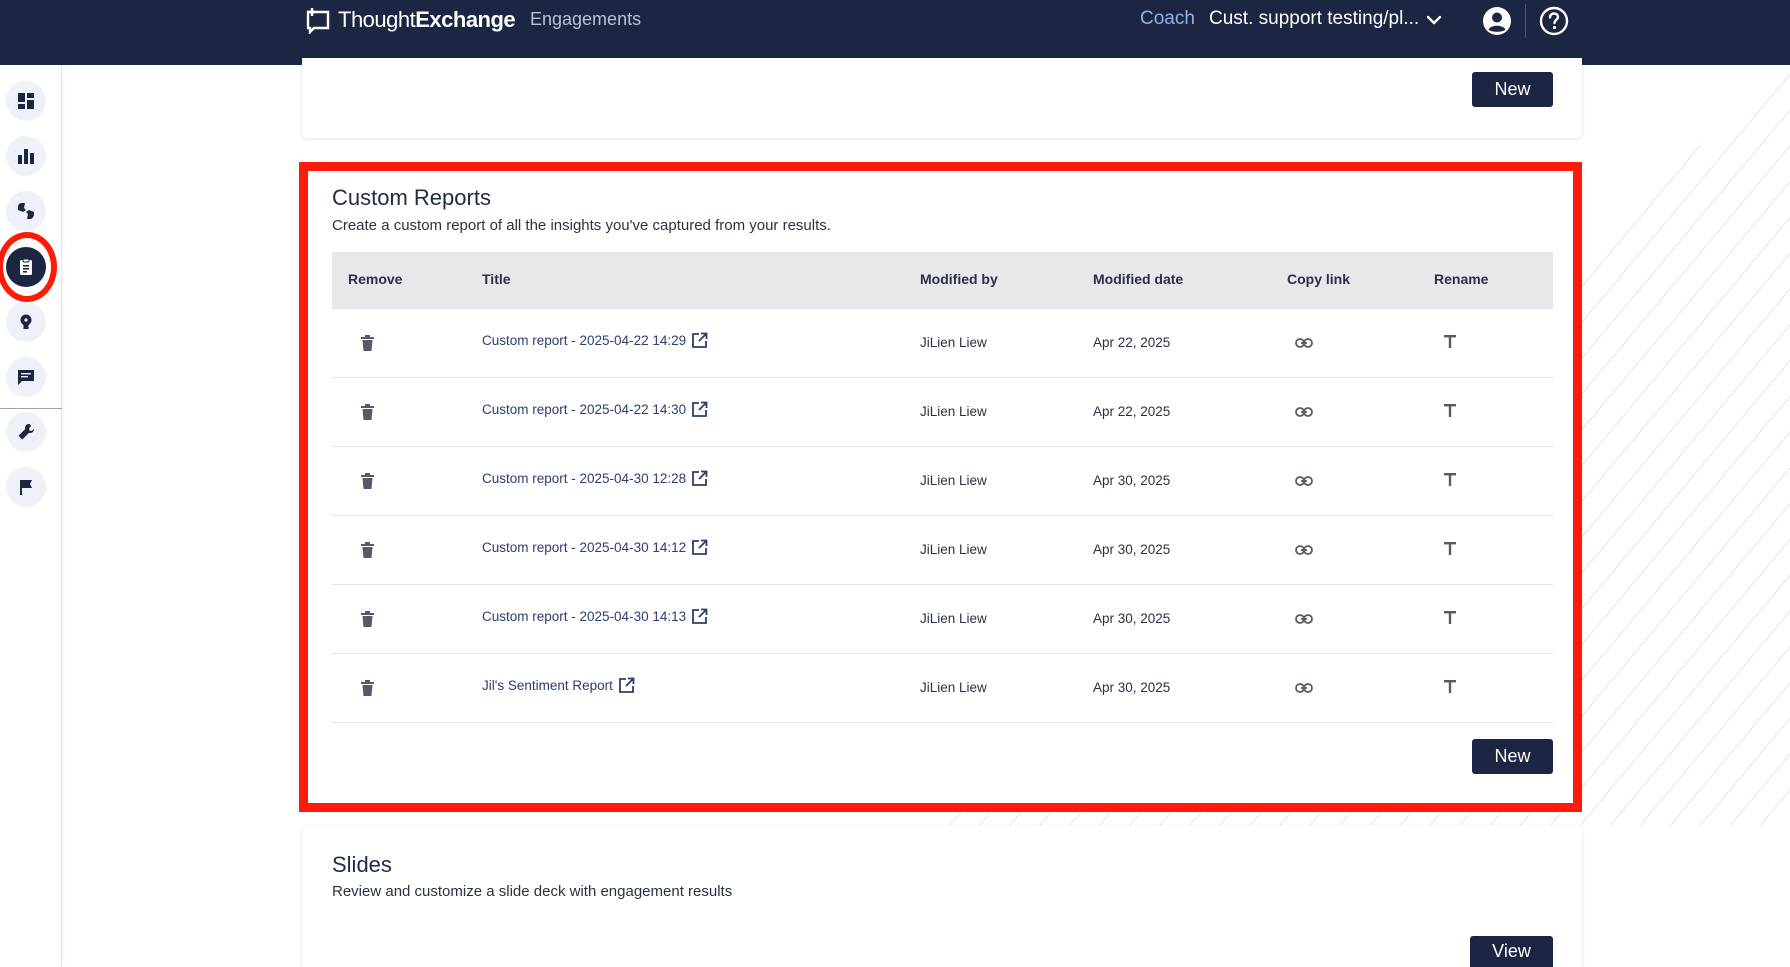  Describe the element at coordinates (31, 516) in the screenshot. I see `left-rail` at that location.